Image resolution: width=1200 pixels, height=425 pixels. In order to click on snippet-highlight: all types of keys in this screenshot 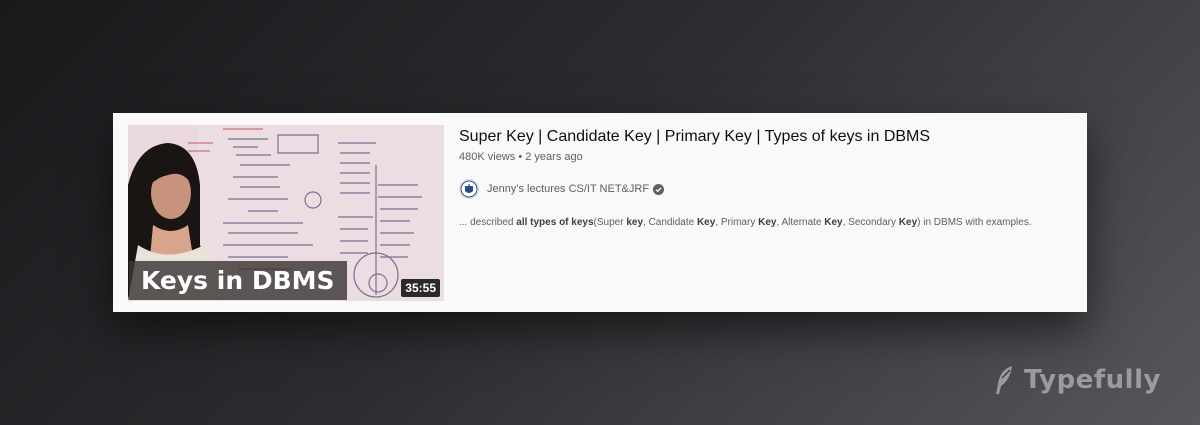, I will do `click(555, 222)`.